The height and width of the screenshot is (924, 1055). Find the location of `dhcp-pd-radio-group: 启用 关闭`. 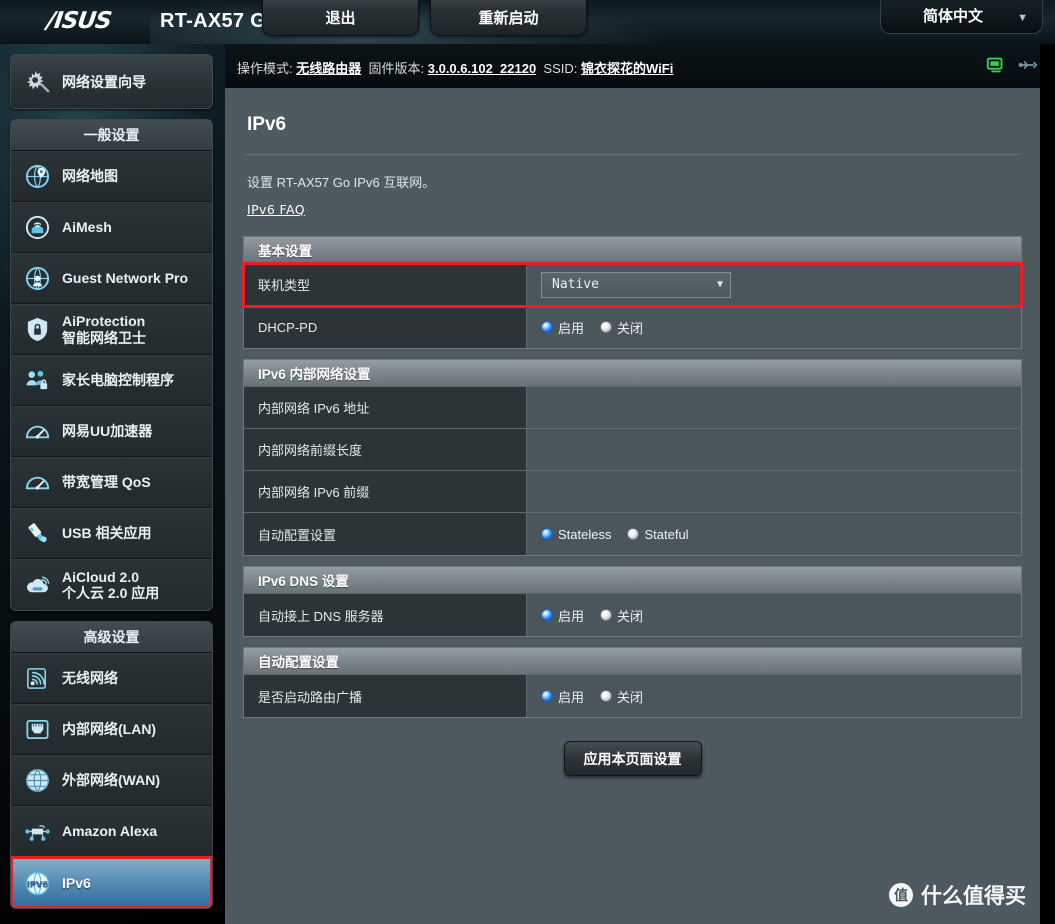

dhcp-pd-radio-group: 启用 关闭 is located at coordinates (592, 327).